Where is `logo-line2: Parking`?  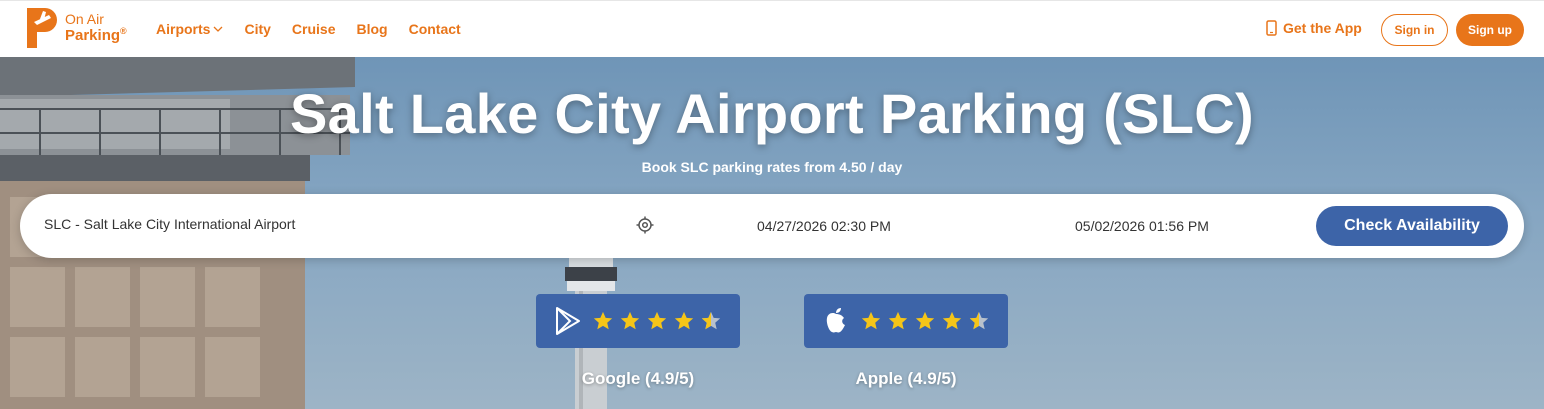
logo-line2: Parking is located at coordinates (93, 35).